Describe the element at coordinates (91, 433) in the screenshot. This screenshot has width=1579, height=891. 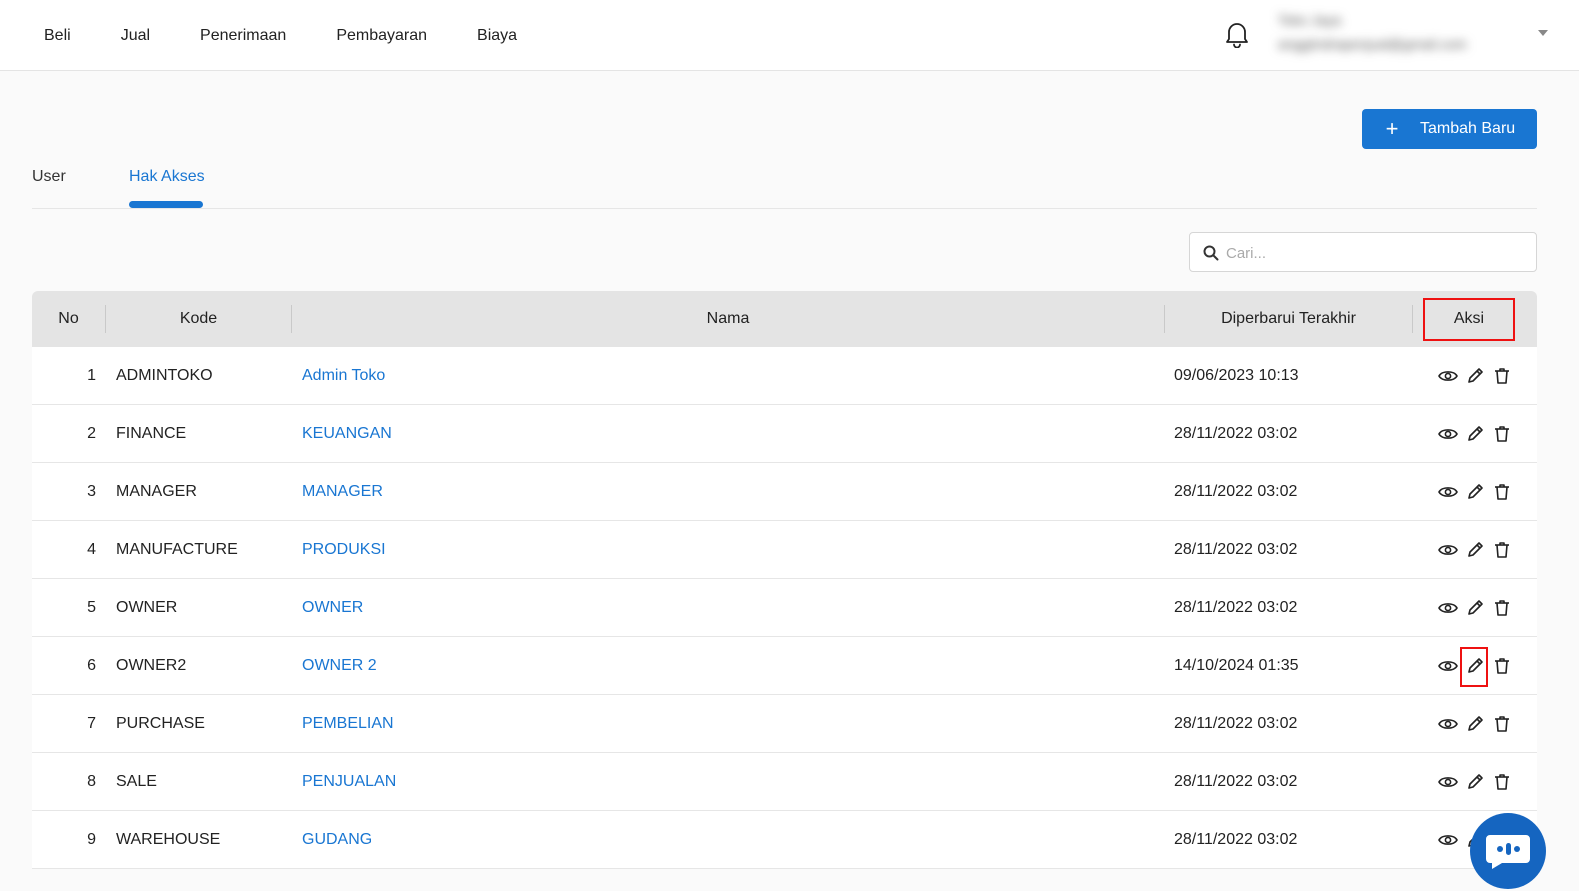
I see `cell-no: 2` at that location.